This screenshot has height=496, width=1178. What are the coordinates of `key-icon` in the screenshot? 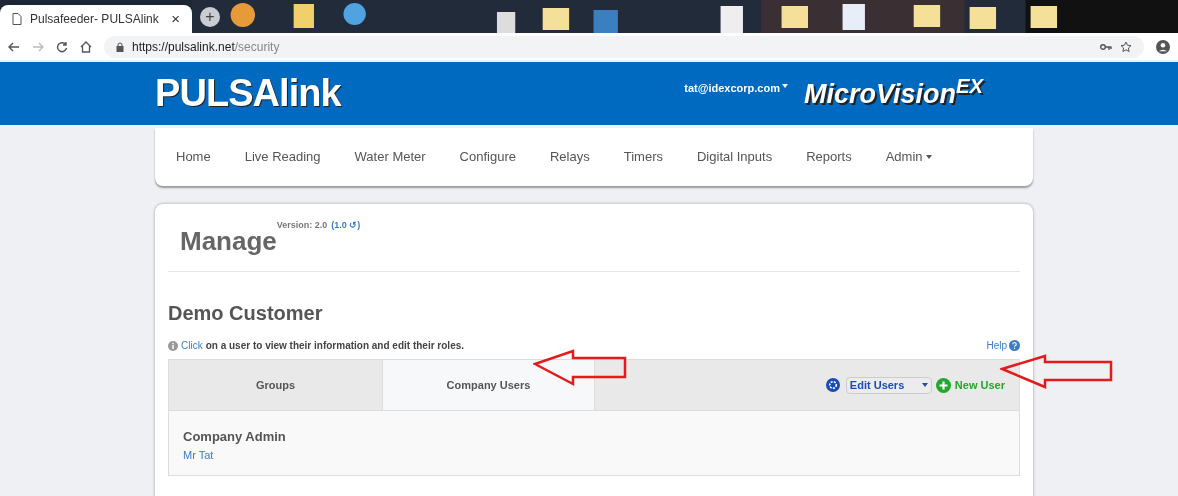 It's located at (1106, 46).